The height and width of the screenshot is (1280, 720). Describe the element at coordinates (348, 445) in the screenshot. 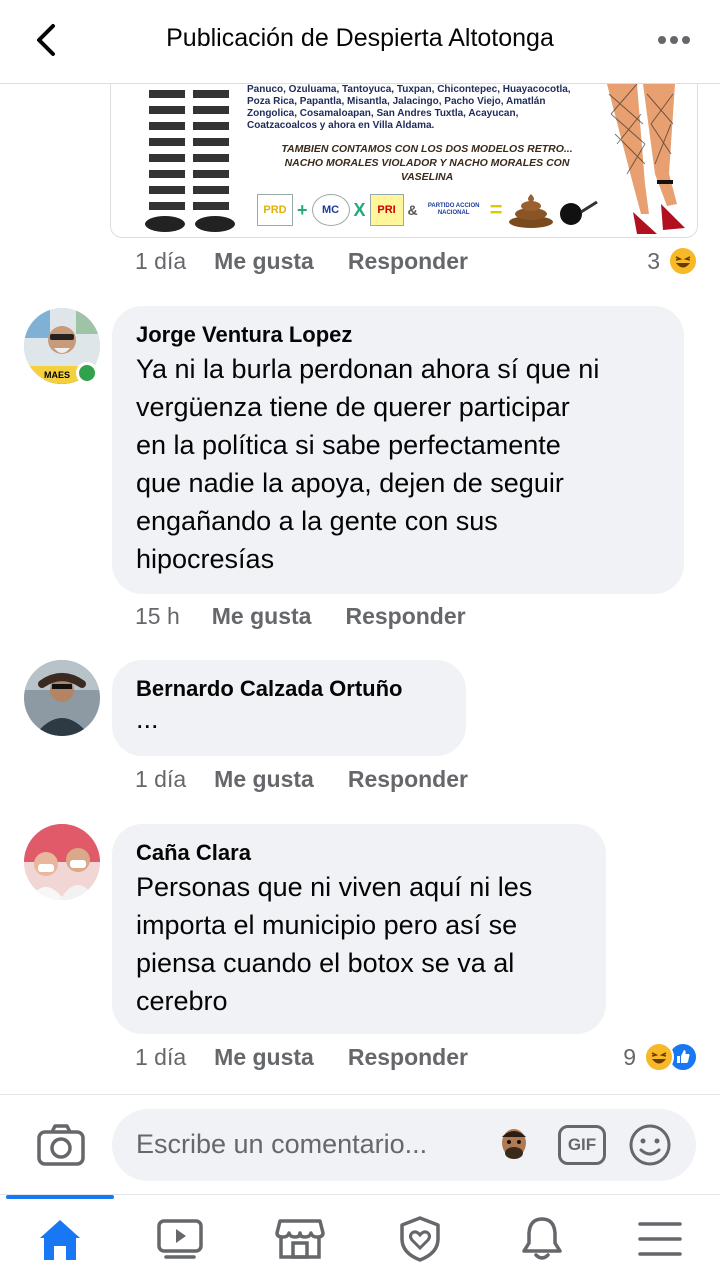

I see `comment-text-line: en la política si sabe perfectamente` at that location.